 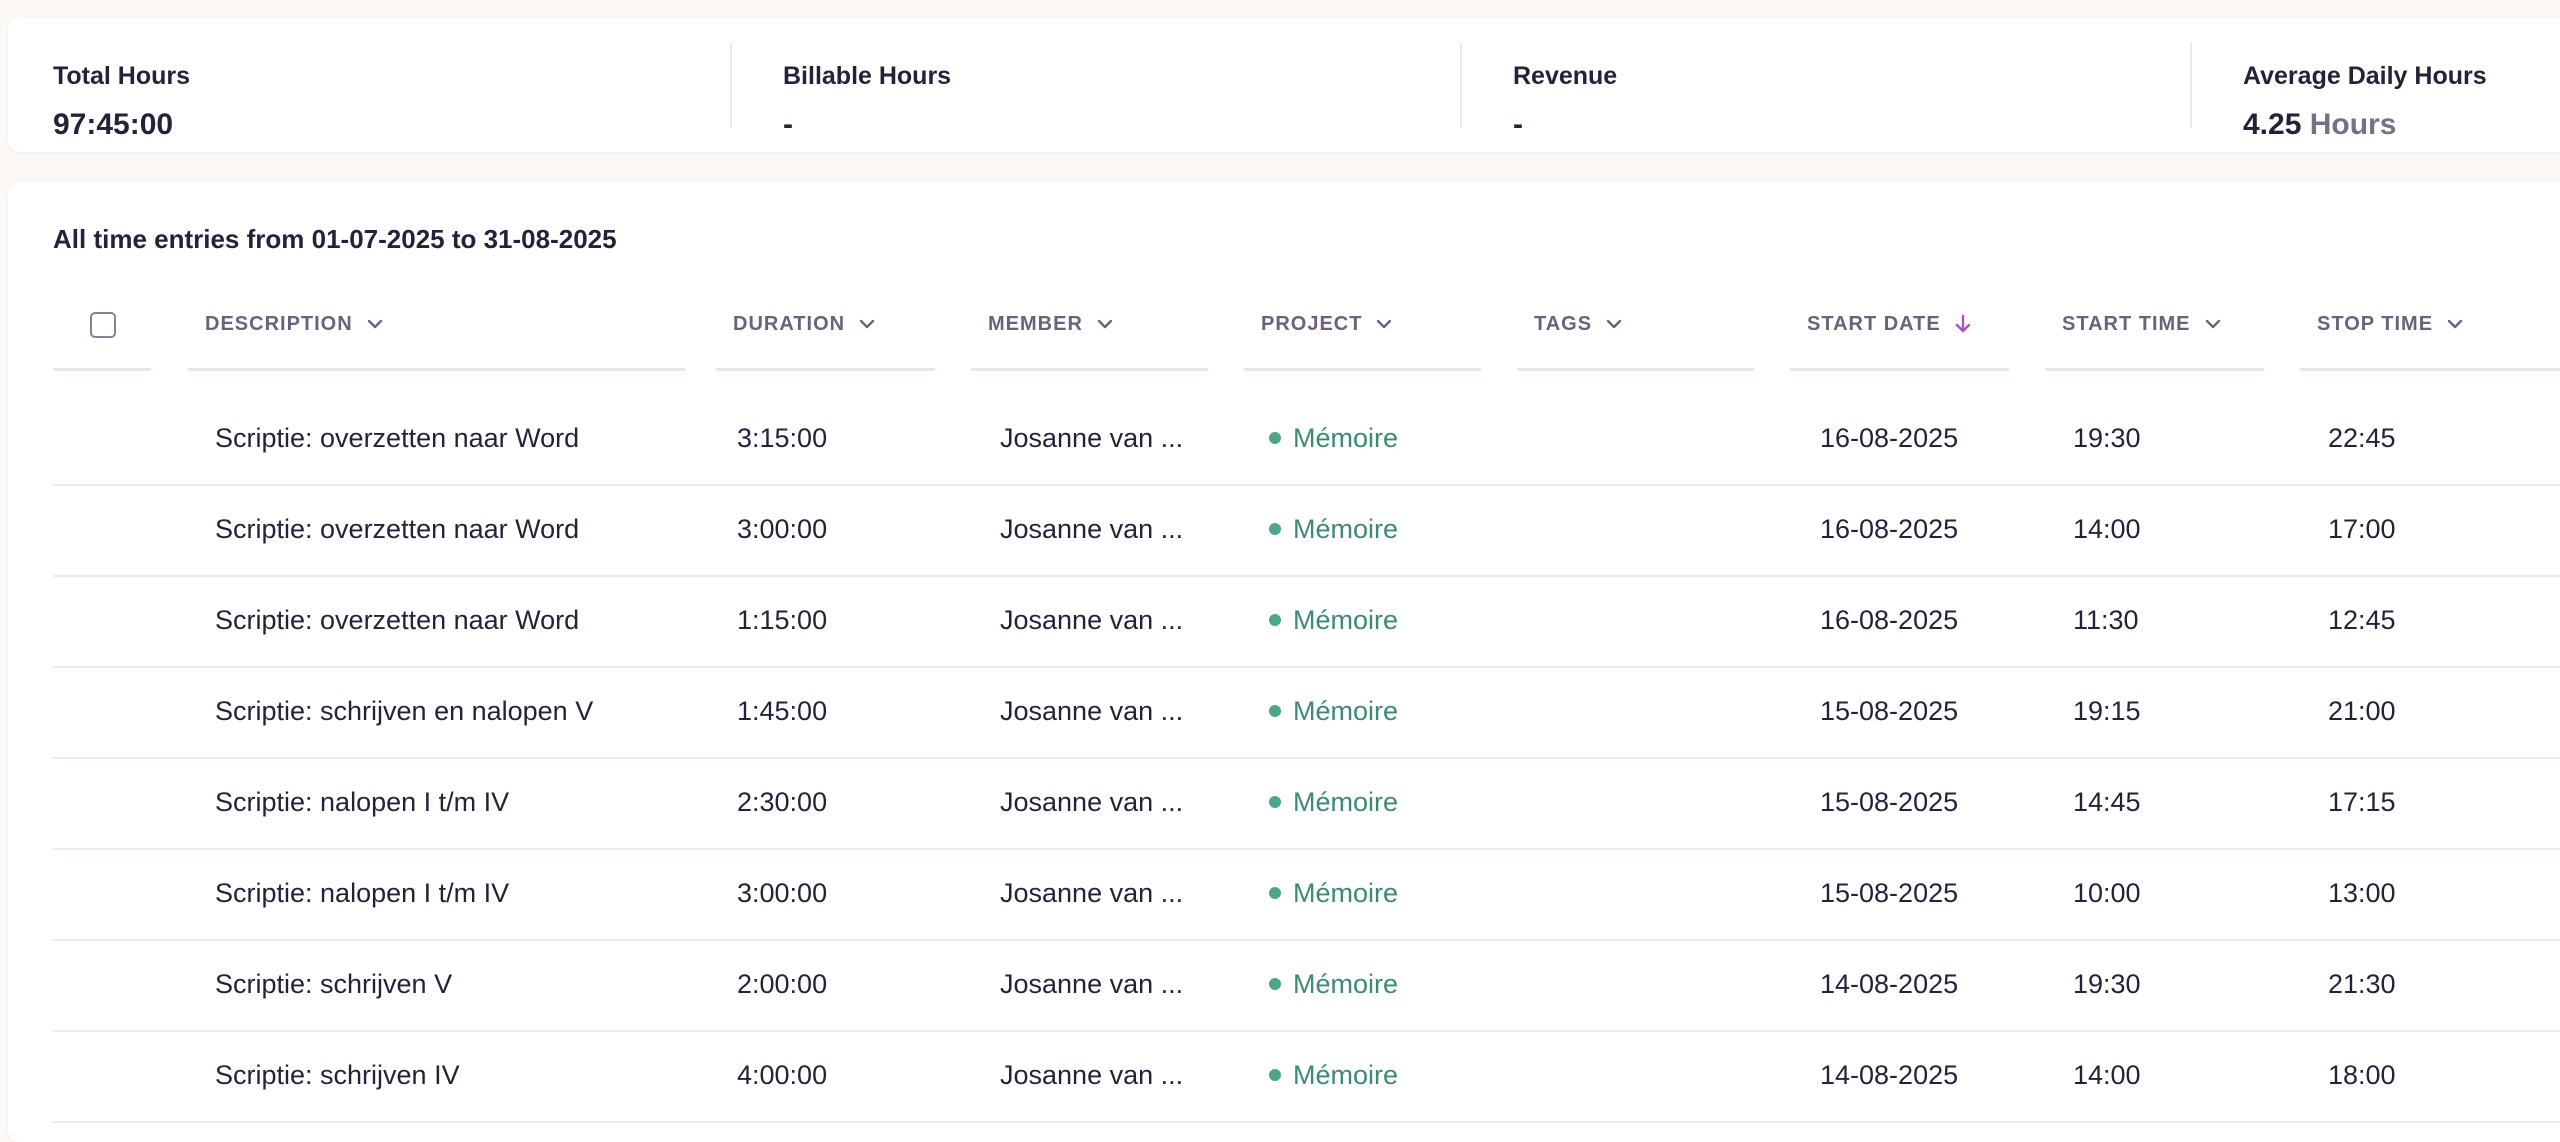 What do you see at coordinates (2362, 438) in the screenshot?
I see `cell-stop-time: 22:45` at bounding box center [2362, 438].